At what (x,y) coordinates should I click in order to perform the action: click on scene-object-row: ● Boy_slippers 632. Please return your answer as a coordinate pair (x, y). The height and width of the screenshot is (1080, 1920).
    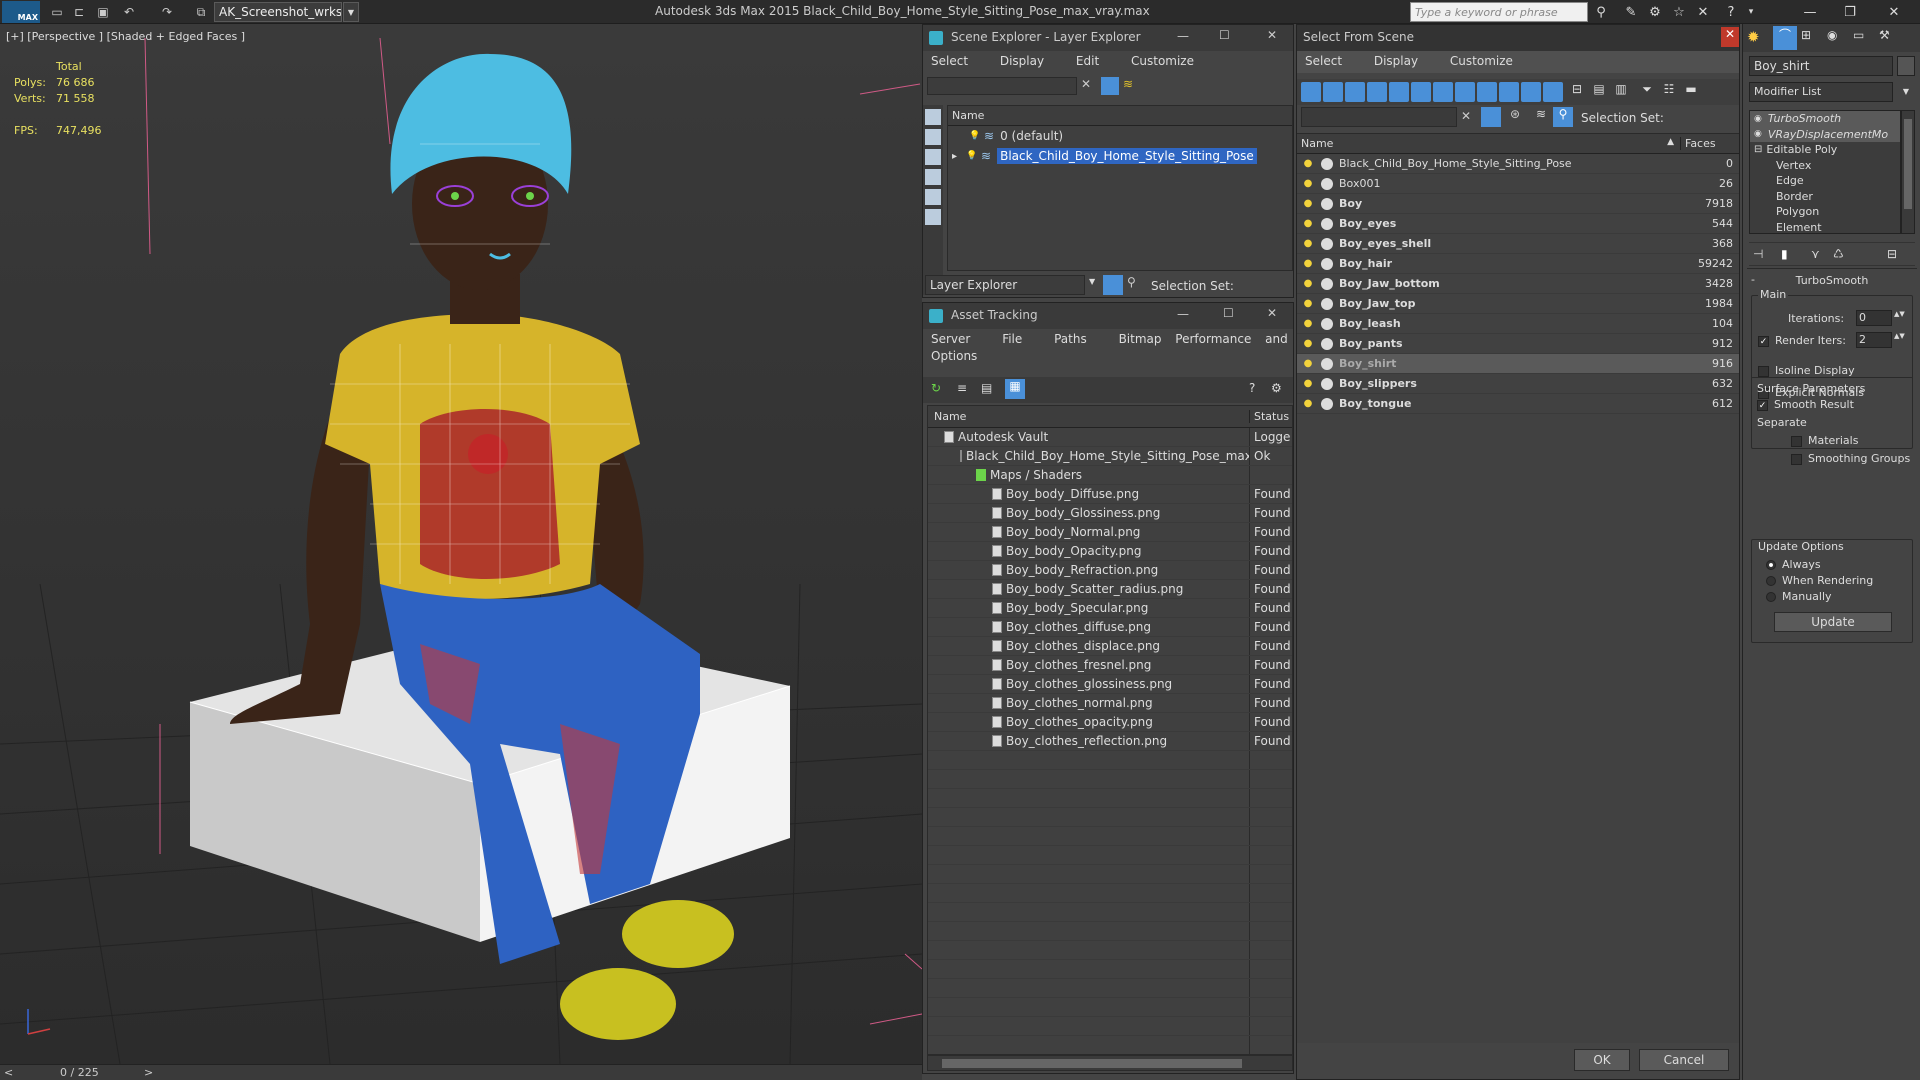
    Looking at the image, I should click on (1518, 384).